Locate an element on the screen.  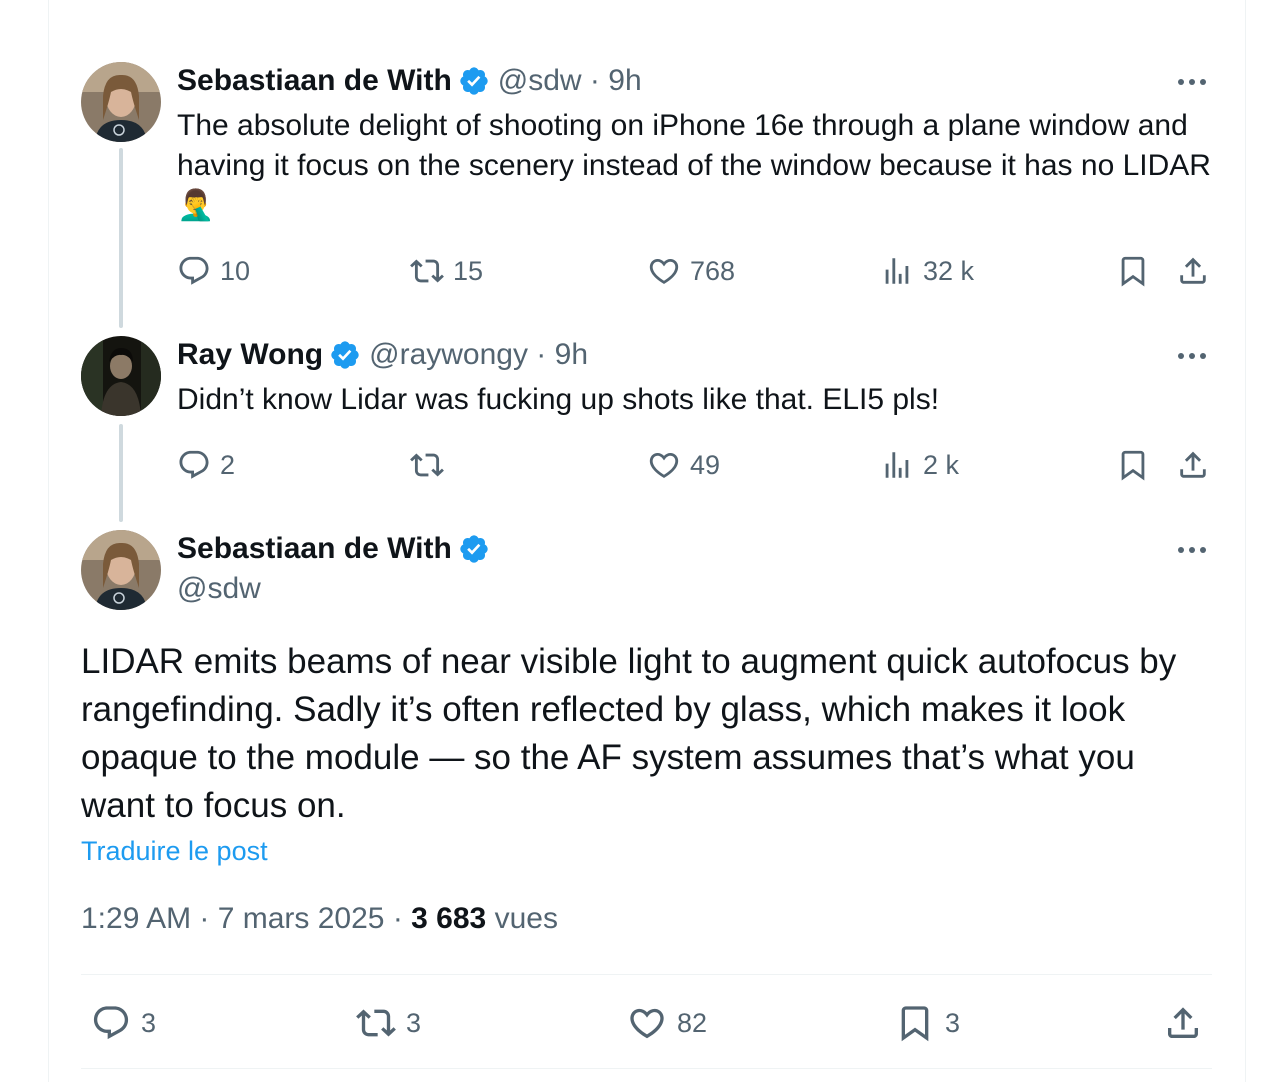
time-date: 1:29 AM · 7 mars 2025 · is located at coordinates (246, 918).